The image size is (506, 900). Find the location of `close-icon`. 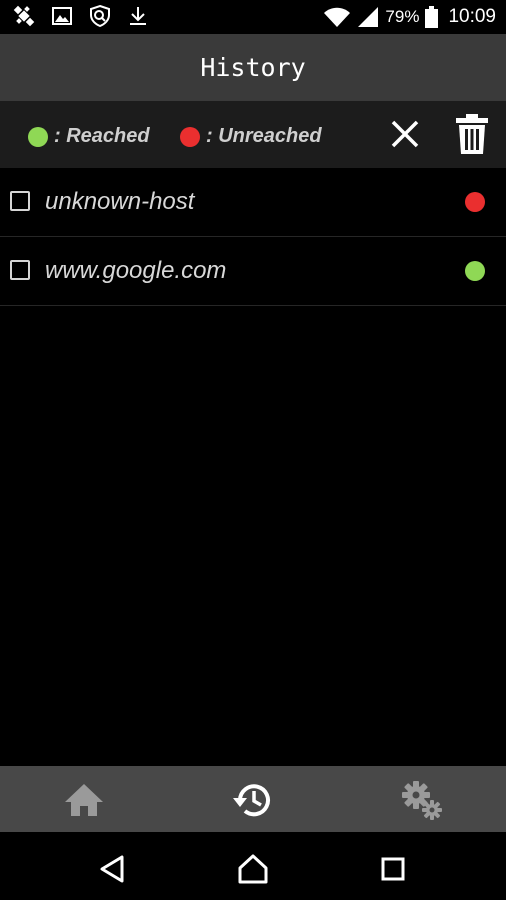

close-icon is located at coordinates (405, 134).